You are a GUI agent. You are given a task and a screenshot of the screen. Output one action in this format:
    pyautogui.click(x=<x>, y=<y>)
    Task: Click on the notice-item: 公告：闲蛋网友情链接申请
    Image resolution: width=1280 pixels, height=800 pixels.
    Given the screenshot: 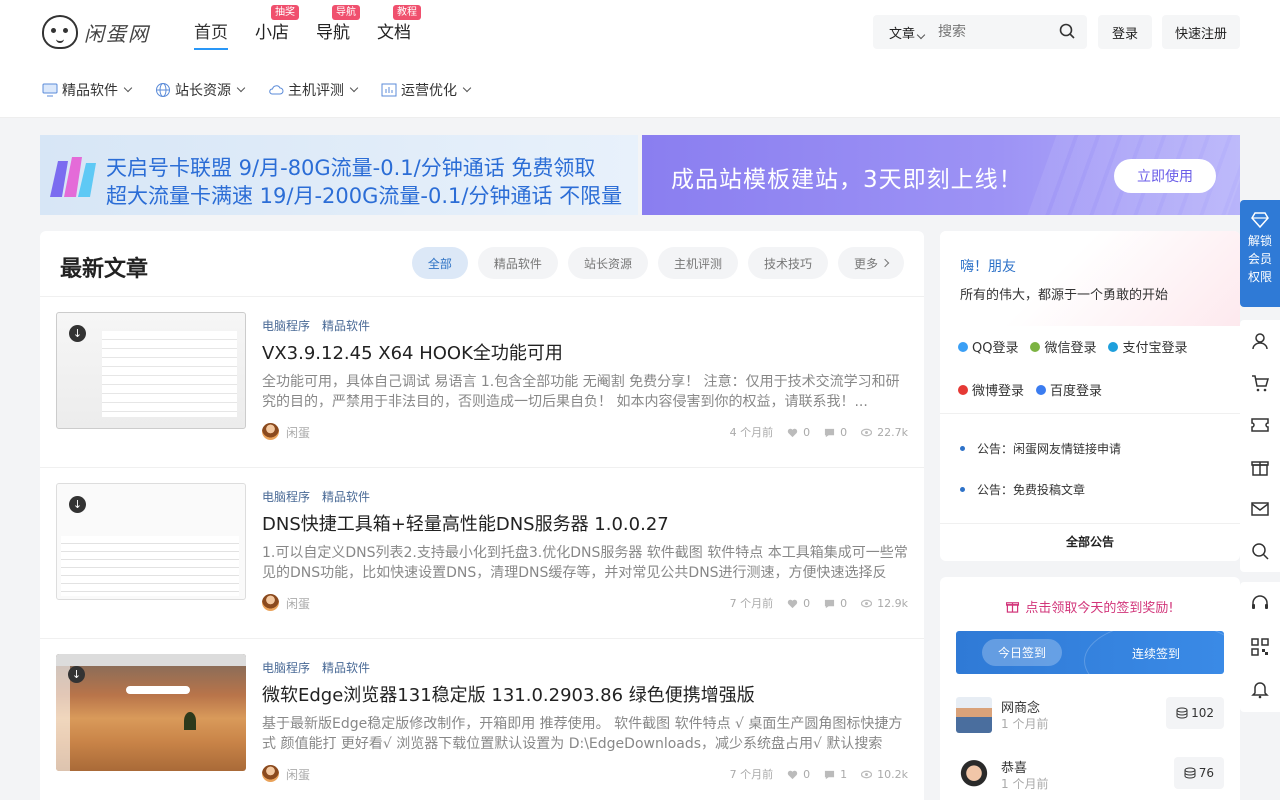 What is the action you would take?
    pyautogui.click(x=1040, y=448)
    